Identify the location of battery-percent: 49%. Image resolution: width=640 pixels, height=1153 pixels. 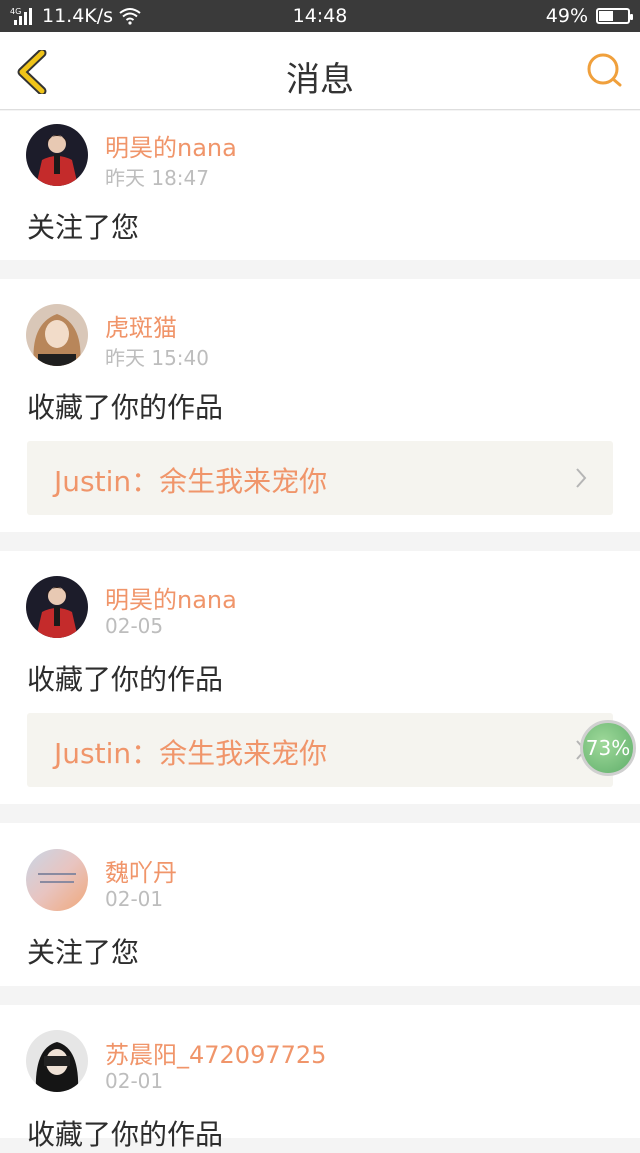
(566, 16).